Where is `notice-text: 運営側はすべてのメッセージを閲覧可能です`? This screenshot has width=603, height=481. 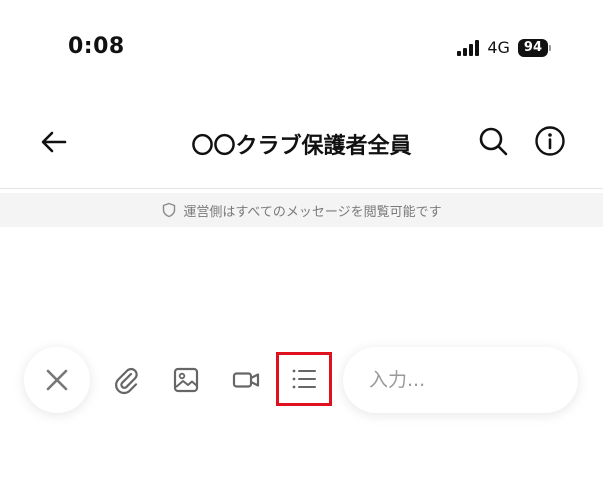 notice-text: 運営側はすべてのメッセージを閲覧可能です is located at coordinates (312, 212).